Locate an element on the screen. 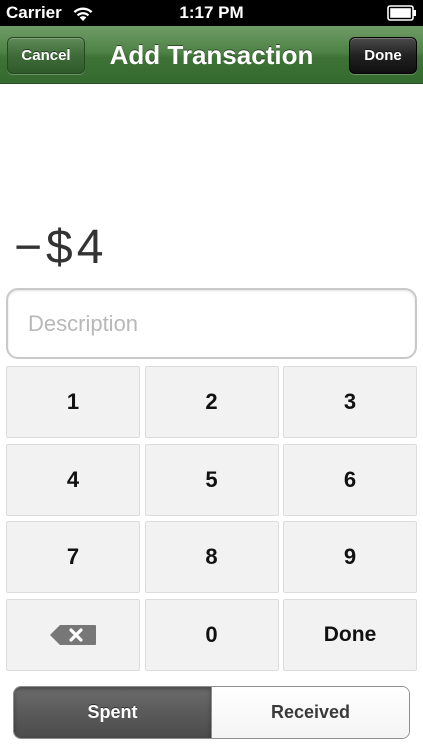 This screenshot has width=423, height=750. key-1: 1 is located at coordinates (73, 402).